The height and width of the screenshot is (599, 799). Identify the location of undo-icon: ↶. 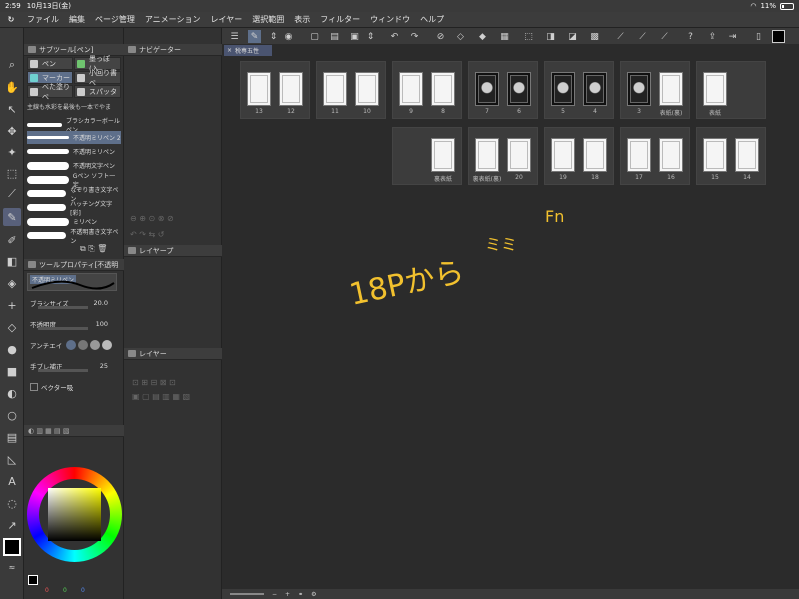
(394, 36).